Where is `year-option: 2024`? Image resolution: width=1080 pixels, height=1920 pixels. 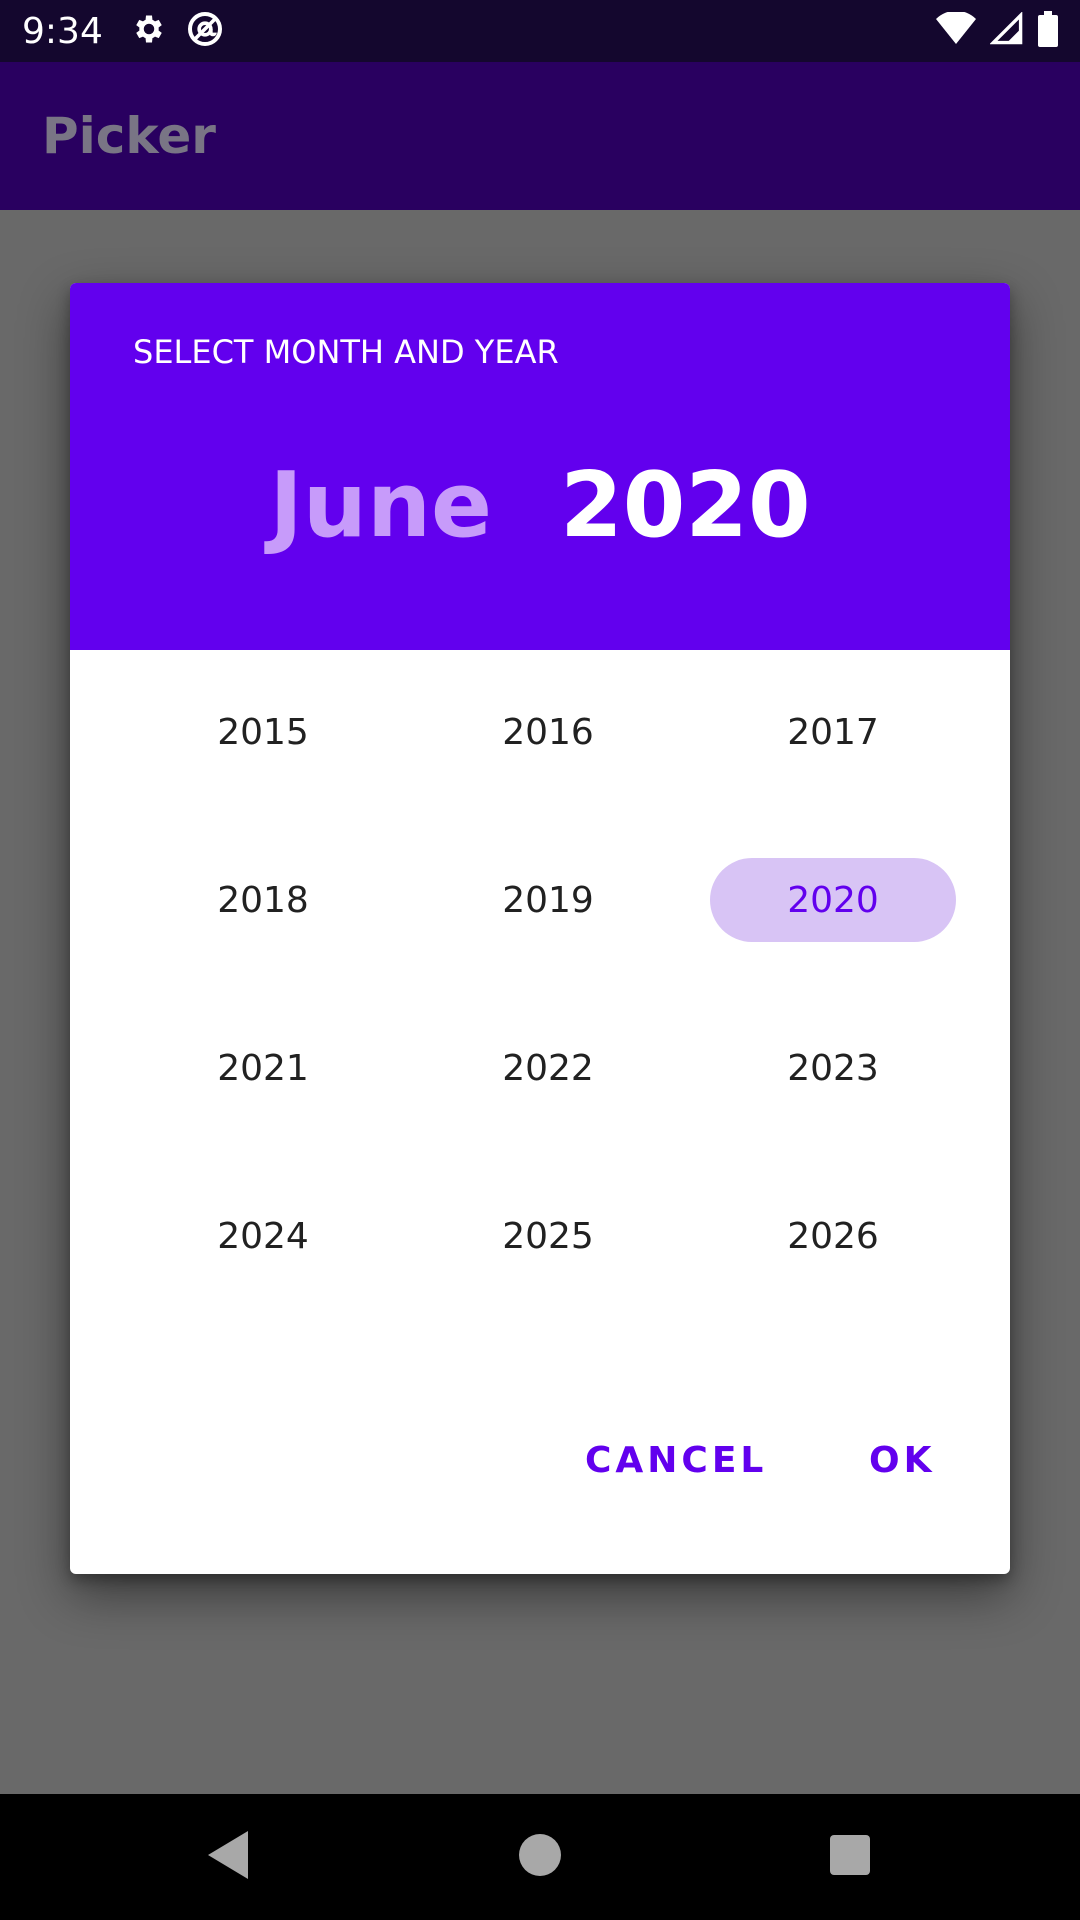 year-option: 2024 is located at coordinates (263, 1236).